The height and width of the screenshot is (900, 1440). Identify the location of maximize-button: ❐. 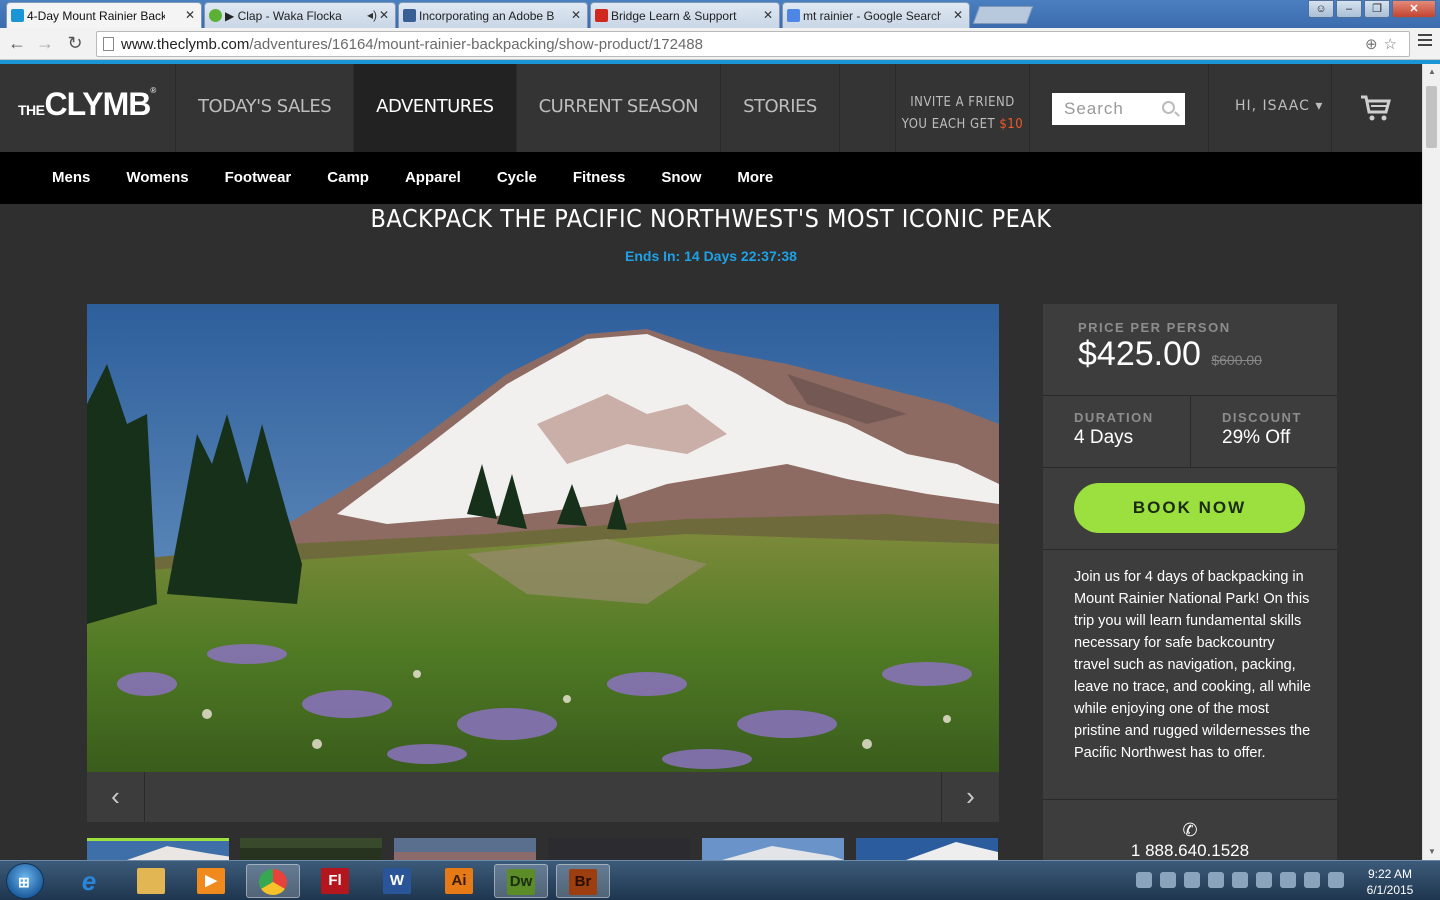
(1377, 9).